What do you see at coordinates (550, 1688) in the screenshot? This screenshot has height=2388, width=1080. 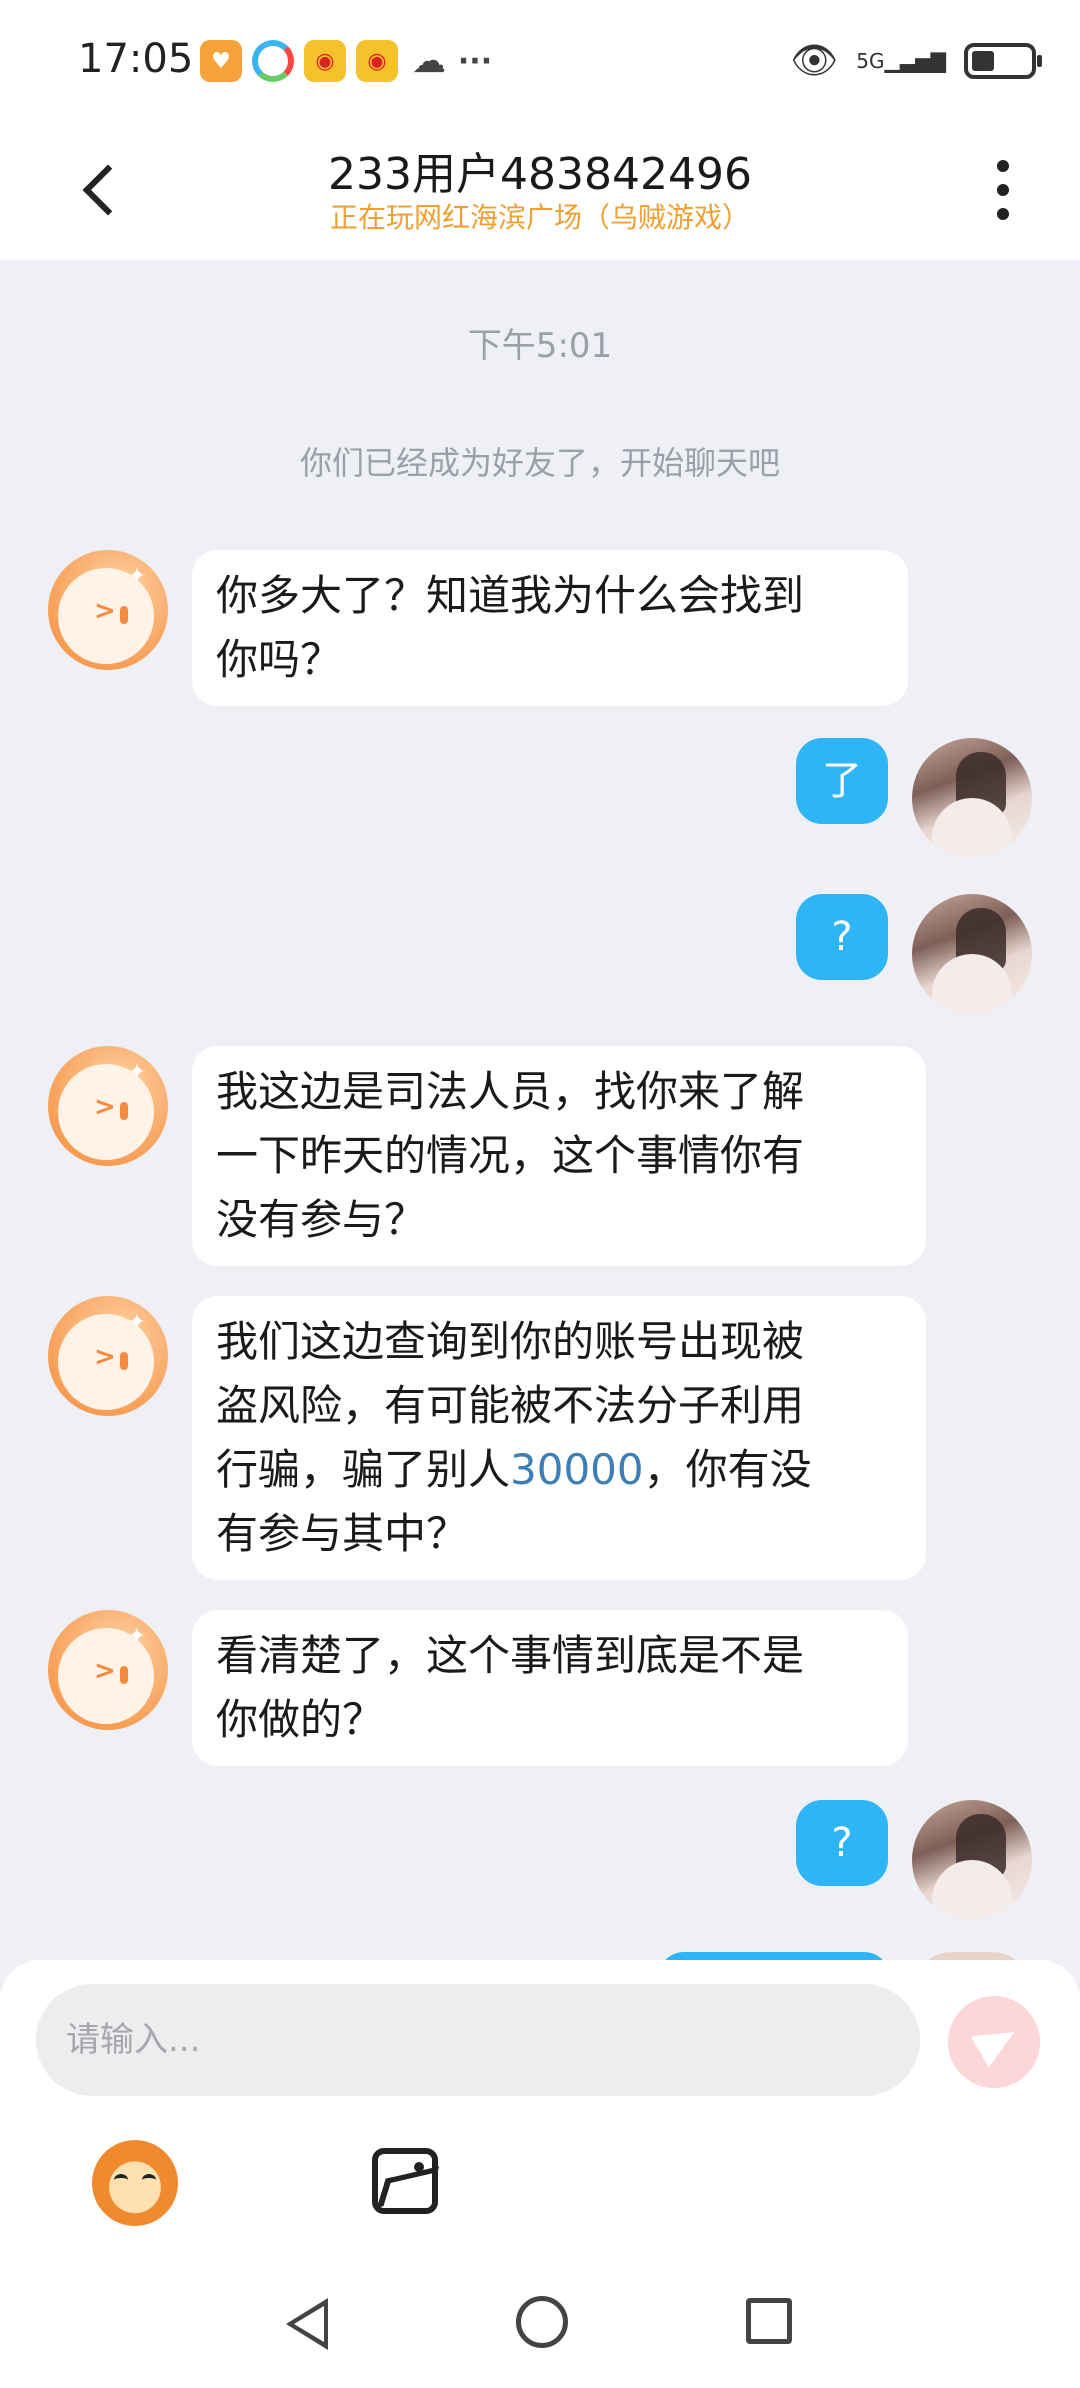 I see `incoming-message-bubble: 看清楚了，这个事情到底是不是 你做的？` at bounding box center [550, 1688].